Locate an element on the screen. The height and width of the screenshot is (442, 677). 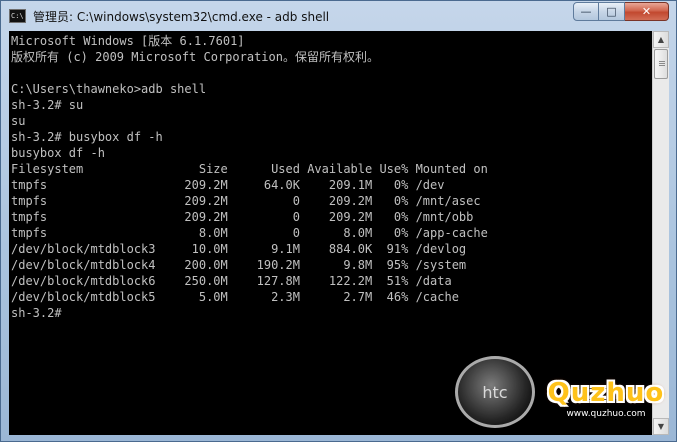
console-line: sh-3.2# busybox df -h is located at coordinates (87, 137).